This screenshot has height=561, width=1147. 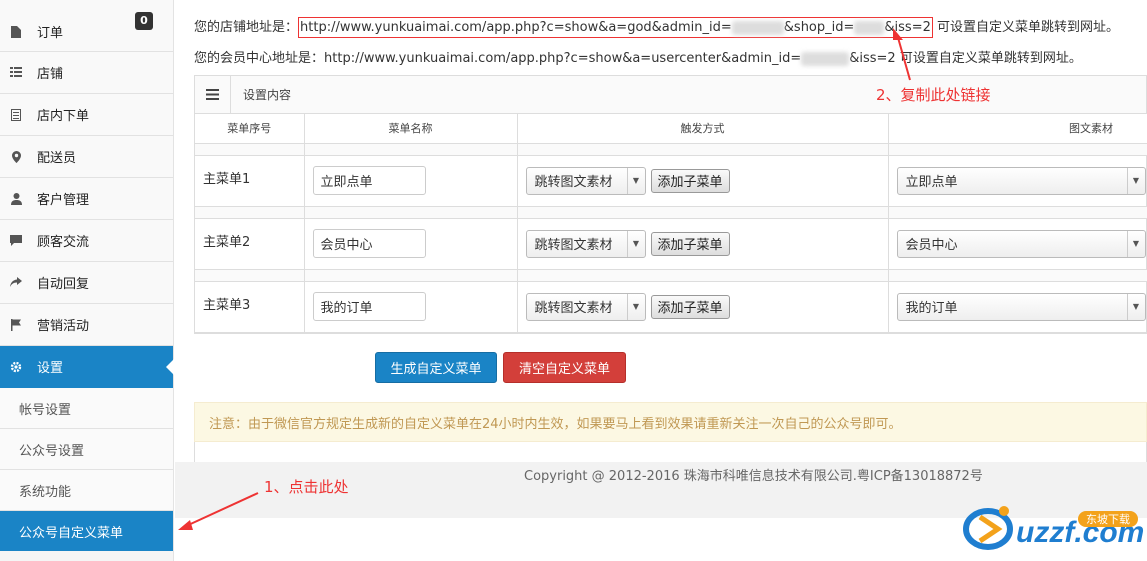 I want to click on annotation-step1: 1、点击此处, so click(x=306, y=487).